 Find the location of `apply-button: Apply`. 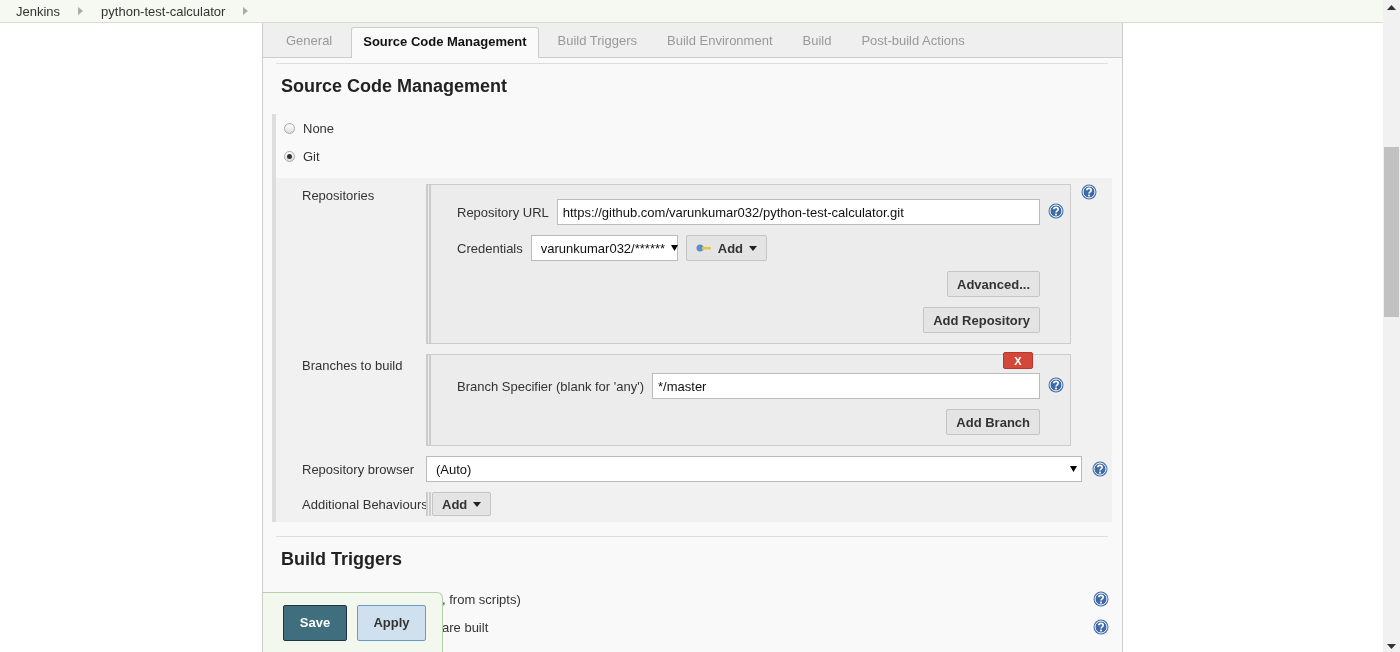

apply-button: Apply is located at coordinates (391, 622).